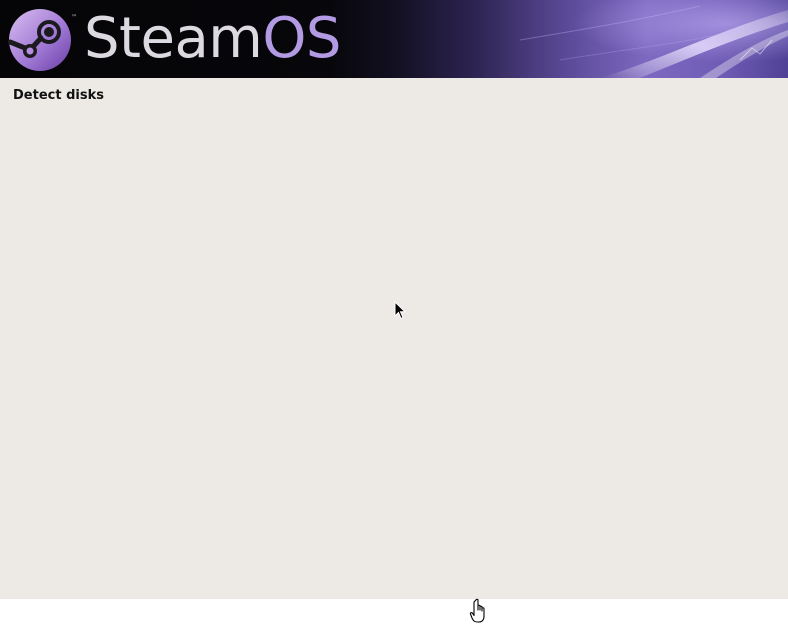  I want to click on steam-logo-icon, so click(39, 40).